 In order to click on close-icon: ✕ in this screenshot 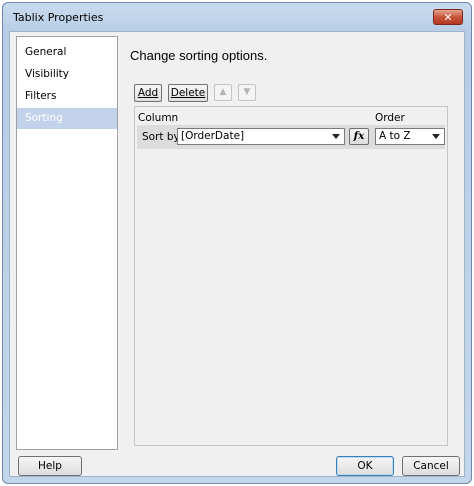, I will do `click(448, 17)`.